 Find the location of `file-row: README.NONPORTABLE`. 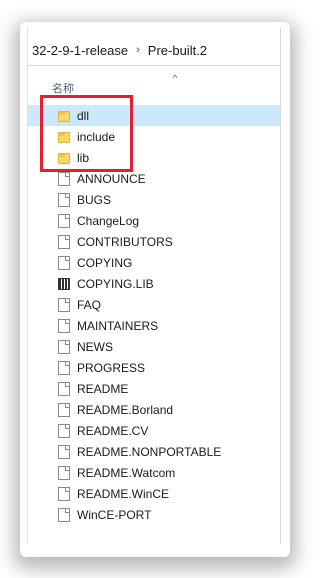

file-row: README.NONPORTABLE is located at coordinates (154, 451).